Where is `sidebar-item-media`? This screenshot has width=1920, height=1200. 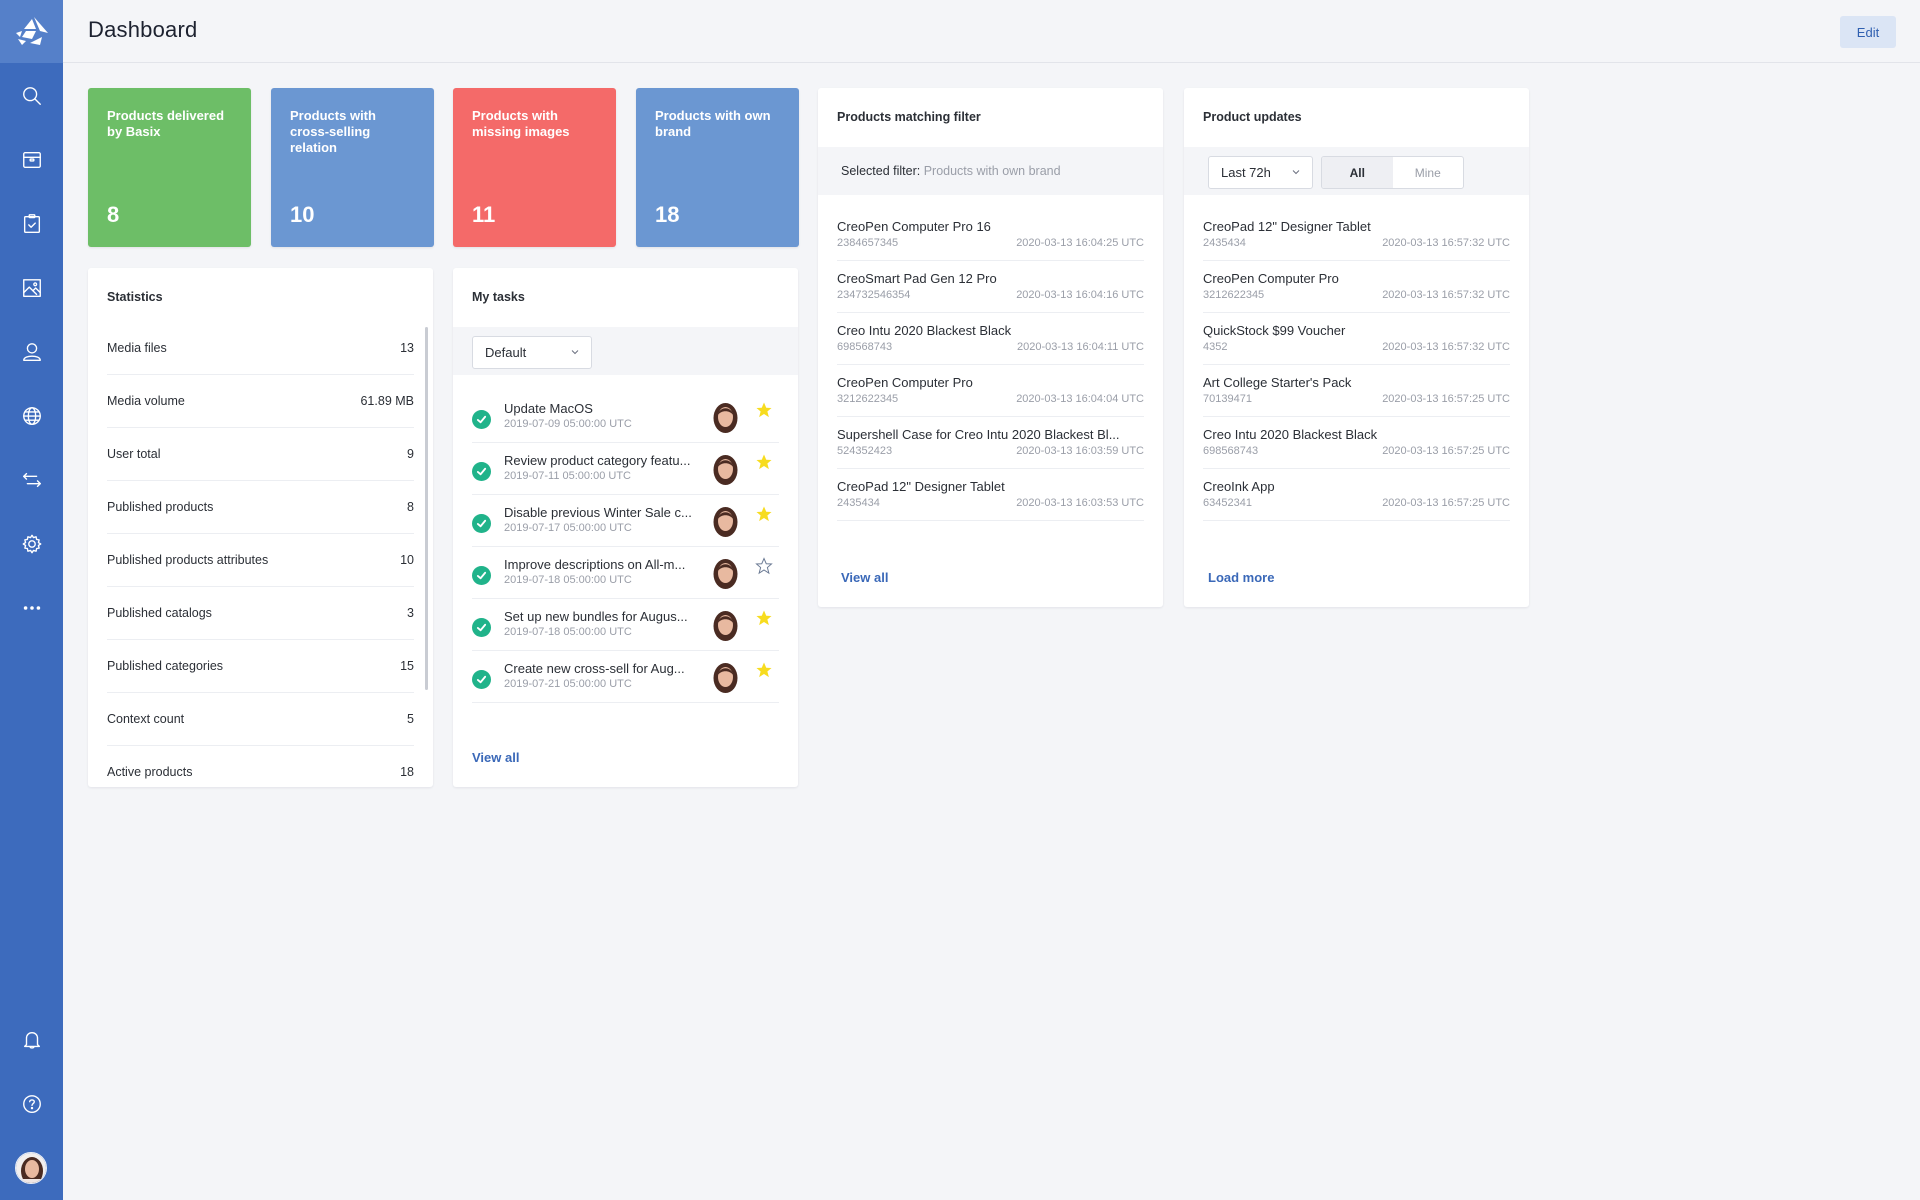 sidebar-item-media is located at coordinates (31, 288).